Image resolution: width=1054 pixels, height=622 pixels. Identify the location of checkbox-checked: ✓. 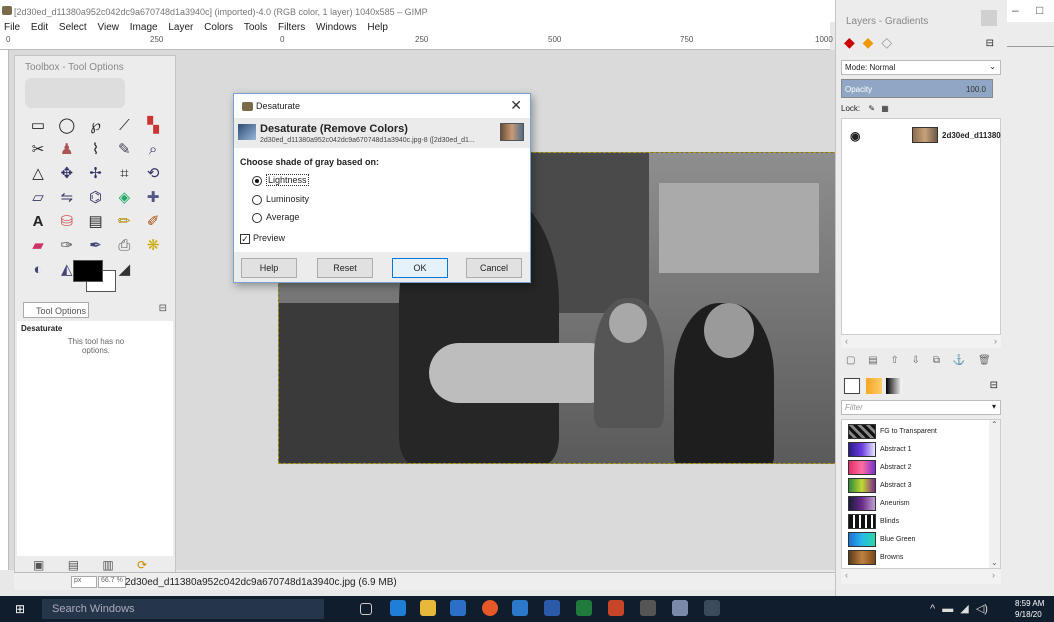
(245, 238).